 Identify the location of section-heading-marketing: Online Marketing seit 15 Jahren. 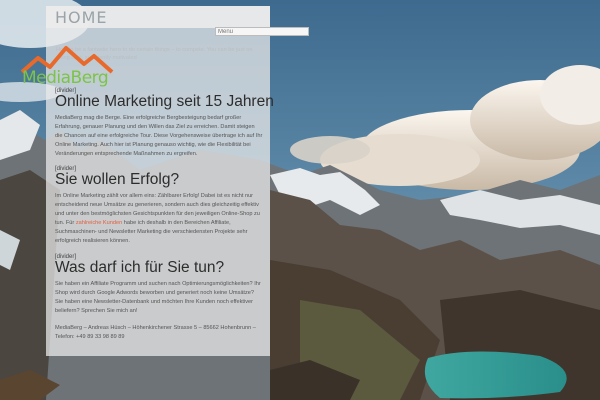
(164, 101).